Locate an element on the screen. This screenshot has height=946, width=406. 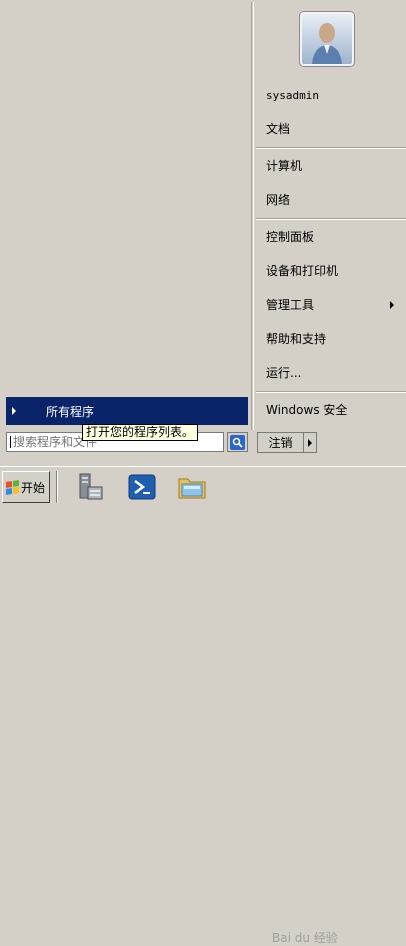
menu-item-computer: 计算机 is located at coordinates (284, 166).